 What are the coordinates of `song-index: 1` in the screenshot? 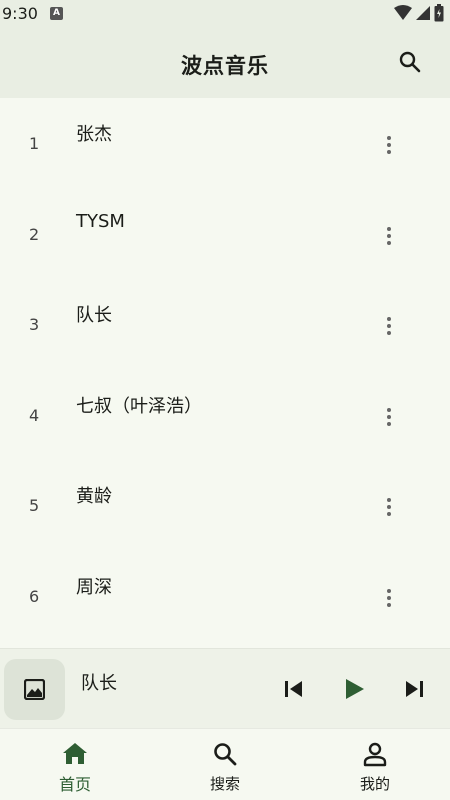 It's located at (34, 143).